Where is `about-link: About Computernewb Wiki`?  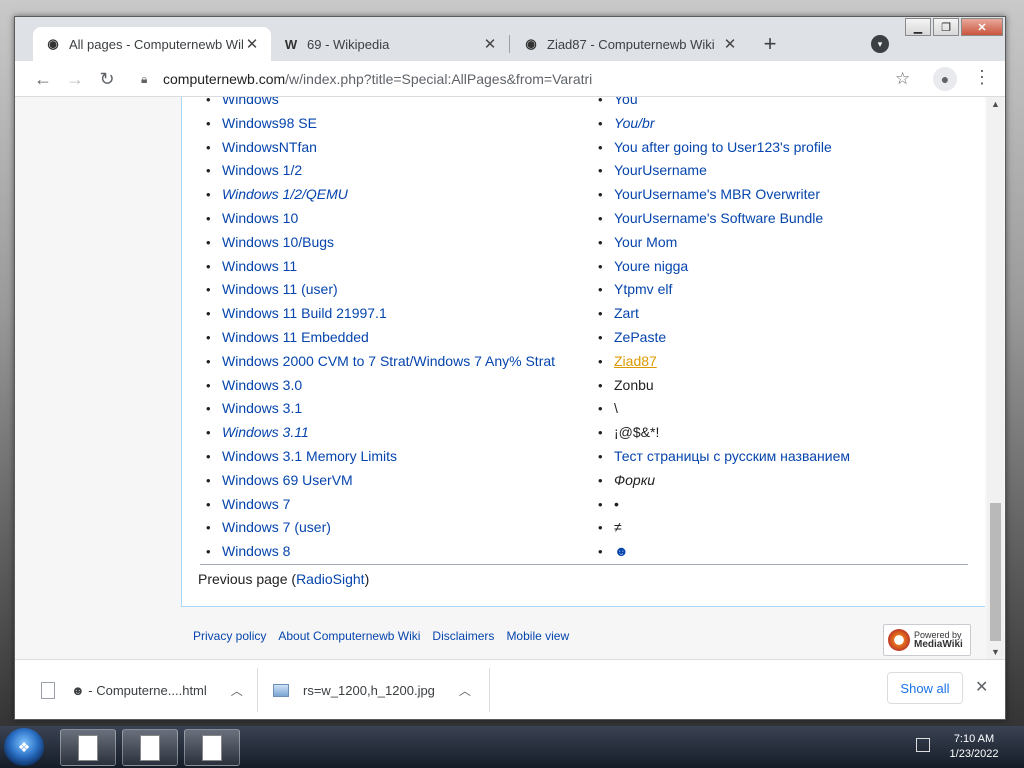 about-link: About Computernewb Wiki is located at coordinates (349, 636).